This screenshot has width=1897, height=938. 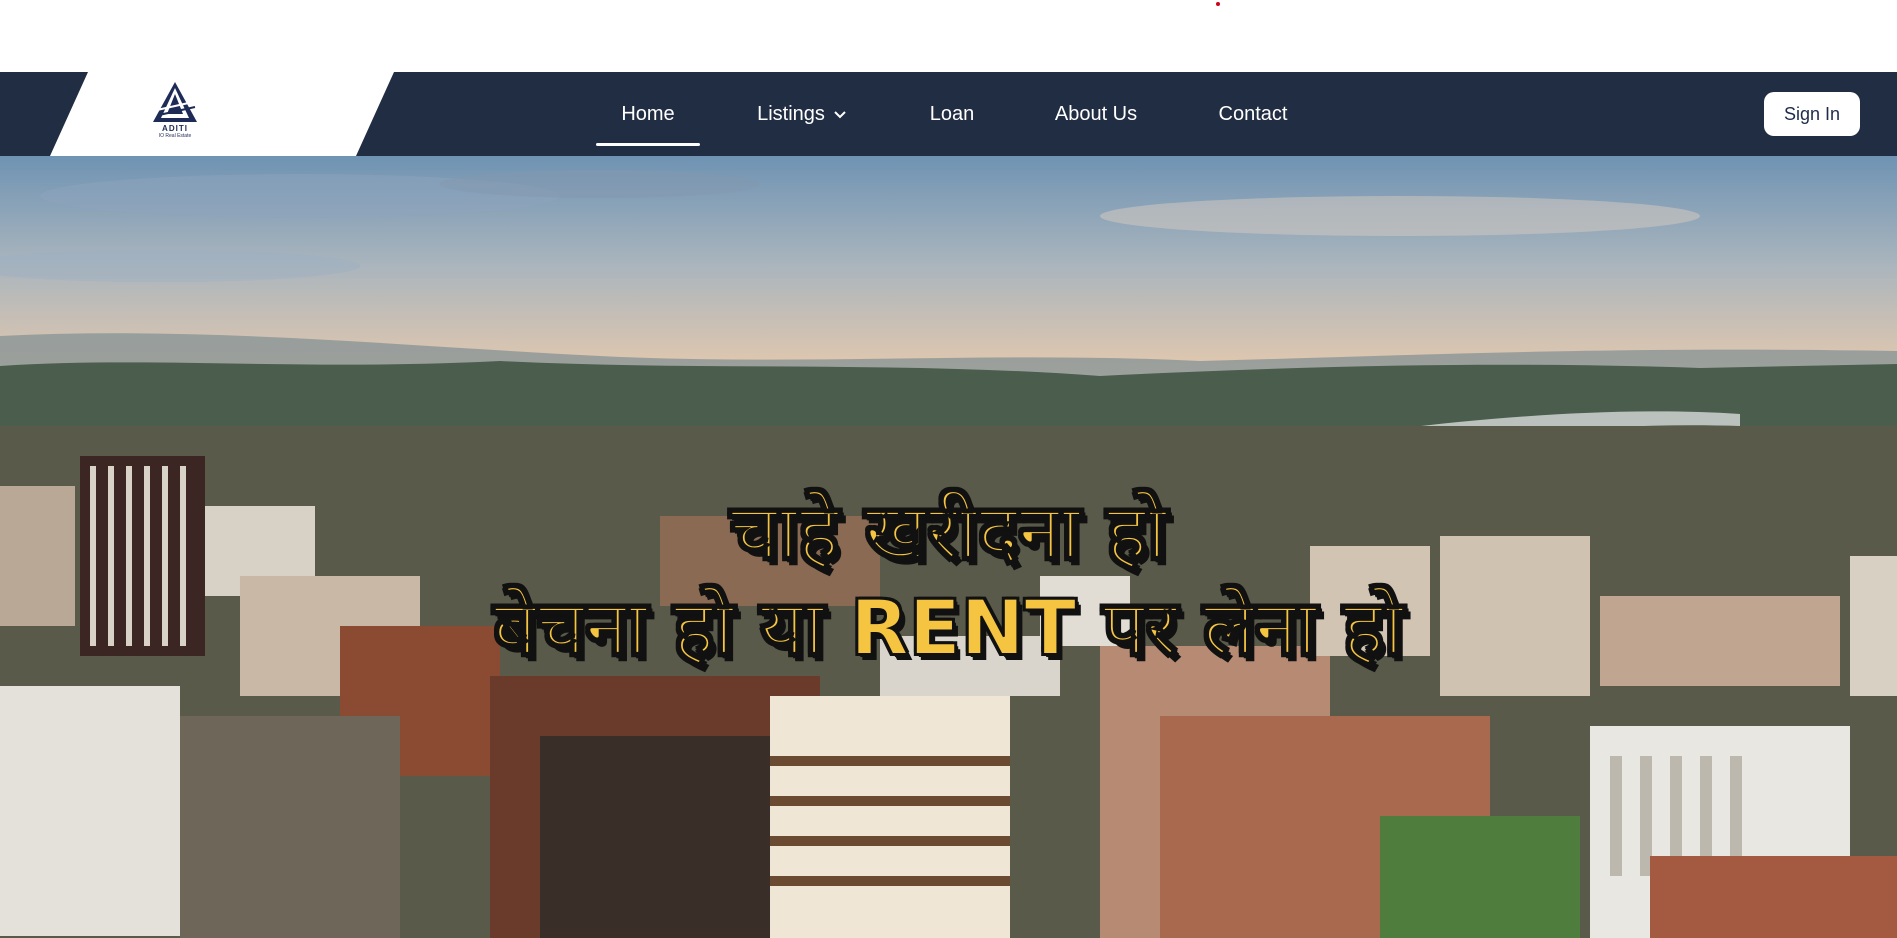 What do you see at coordinates (948, 36) in the screenshot?
I see `top-bar` at bounding box center [948, 36].